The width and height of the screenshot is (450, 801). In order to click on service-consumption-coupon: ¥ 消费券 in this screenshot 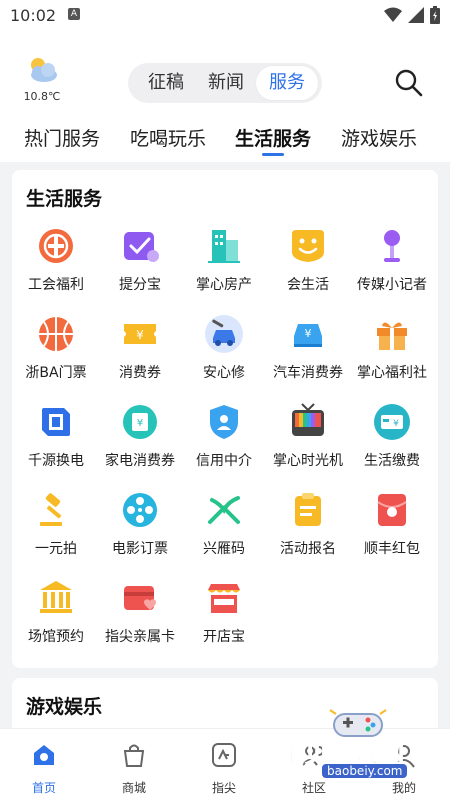, I will do `click(140, 354)`.